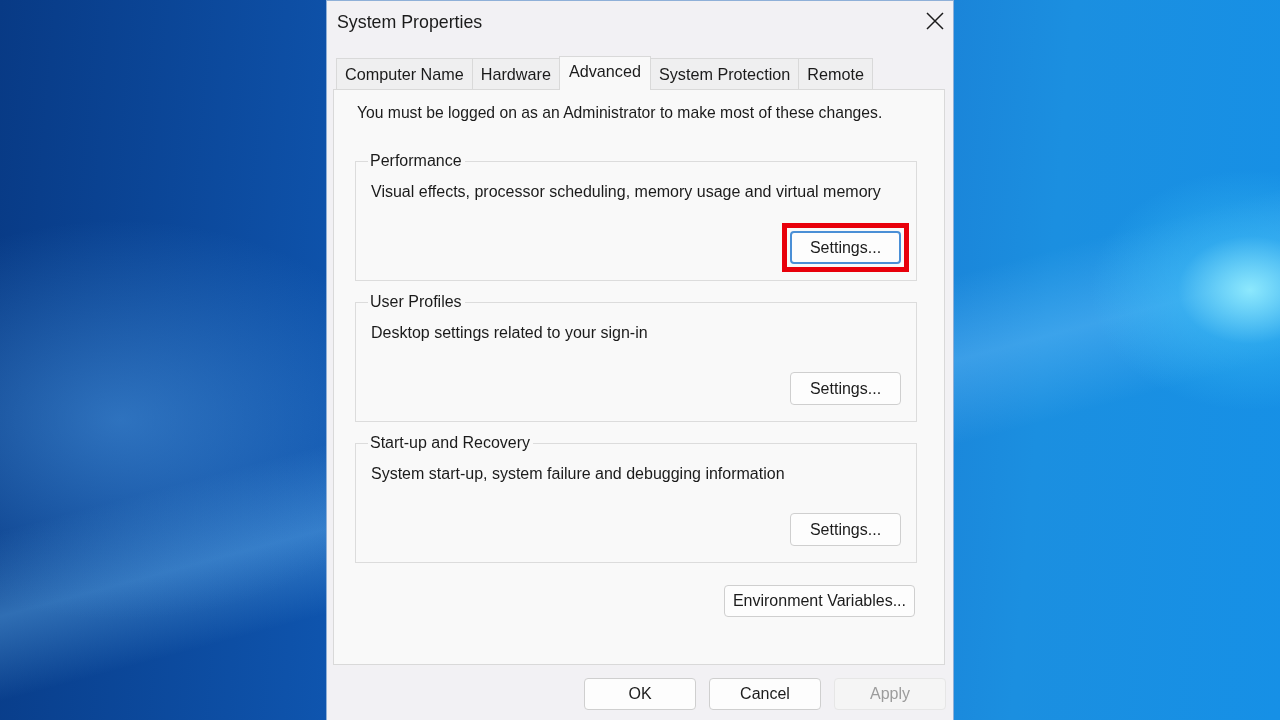 The image size is (1280, 720). Describe the element at coordinates (515, 73) in the screenshot. I see `tab: Hardware` at that location.